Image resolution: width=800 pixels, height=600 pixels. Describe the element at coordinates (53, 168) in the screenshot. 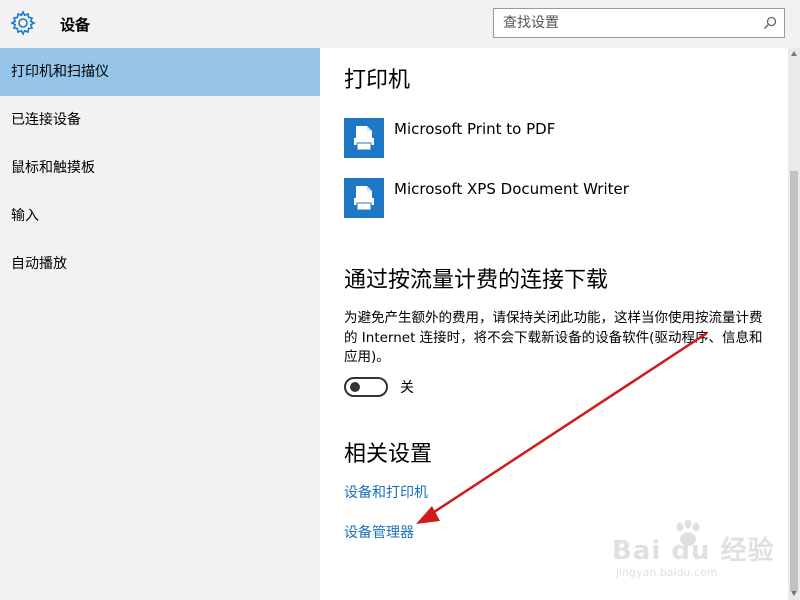

I see `sidebar-item-label: 鼠标和触摸板` at that location.